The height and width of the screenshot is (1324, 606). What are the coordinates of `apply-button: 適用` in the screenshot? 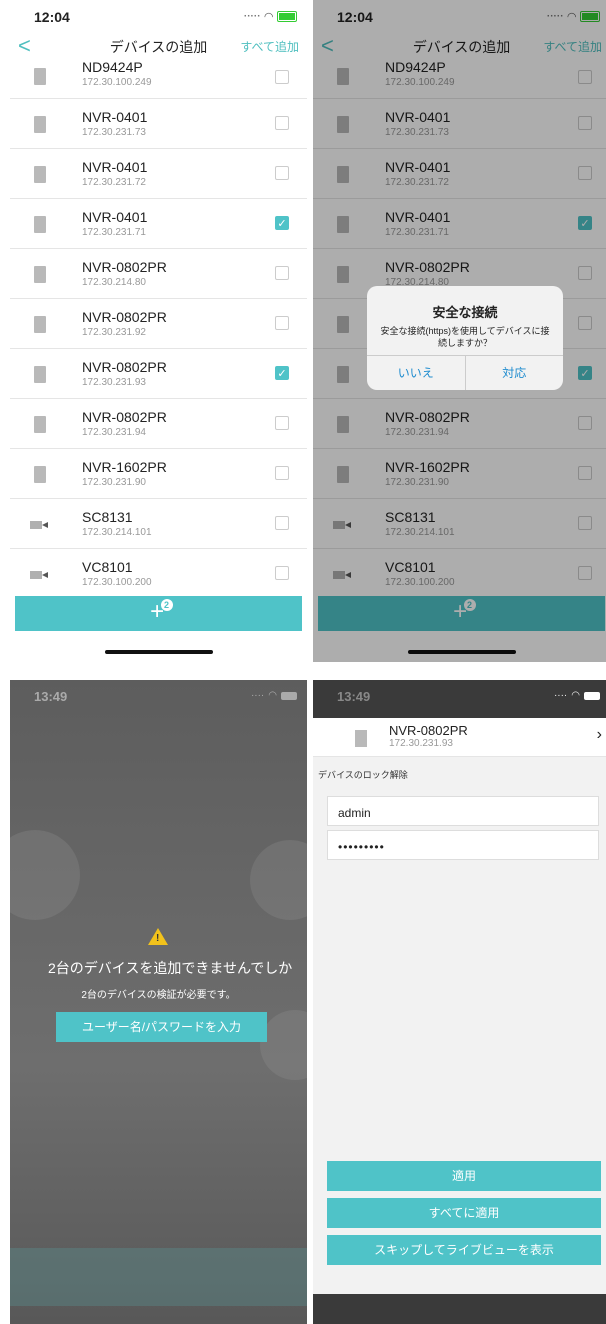 It's located at (464, 1176).